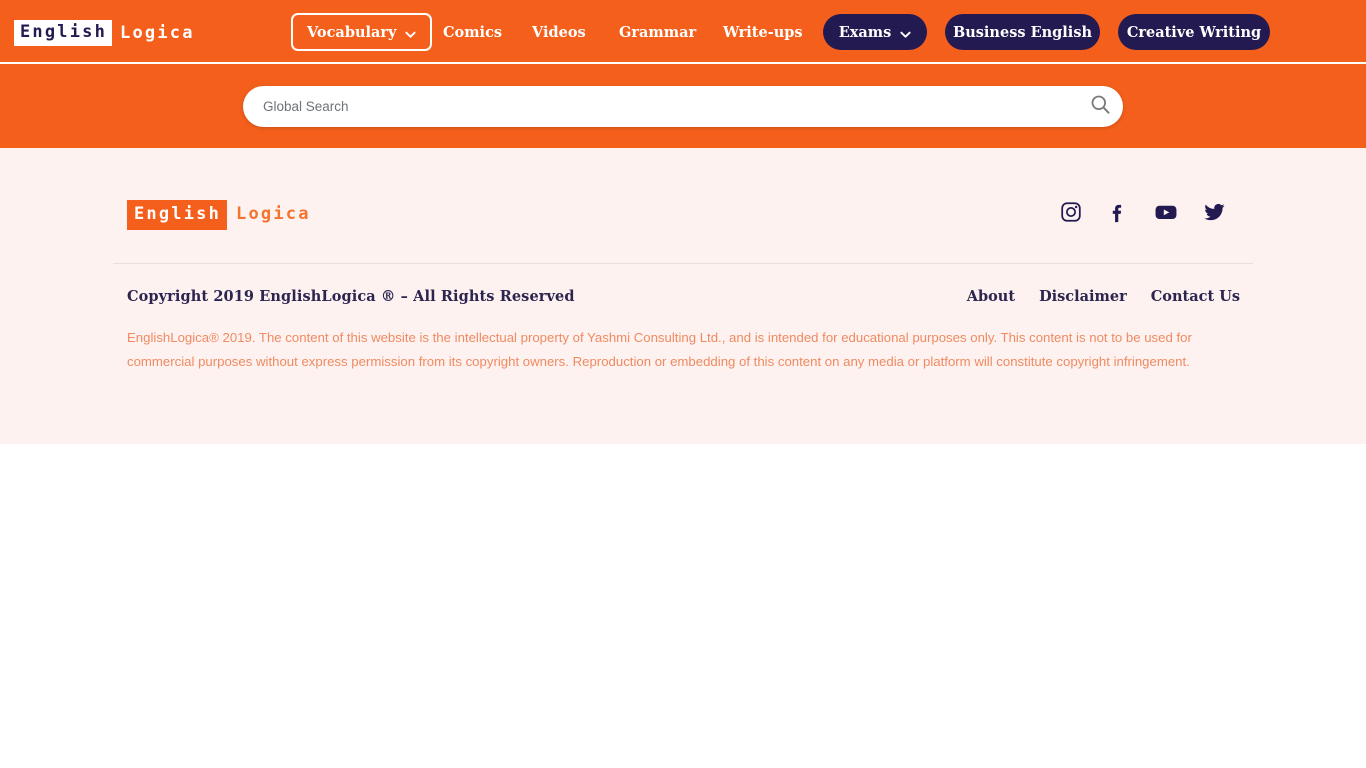  I want to click on youtube-icon, so click(1166, 214).